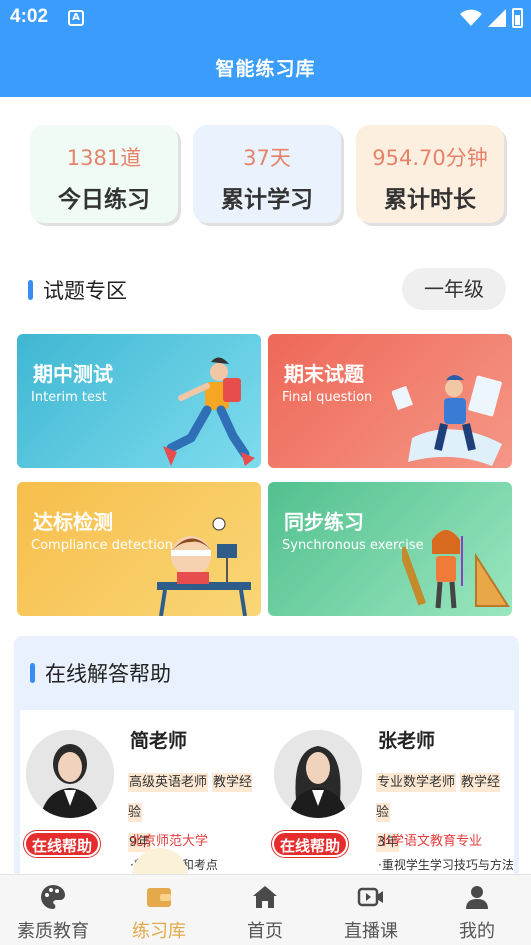  I want to click on status-icons, so click(491, 18).